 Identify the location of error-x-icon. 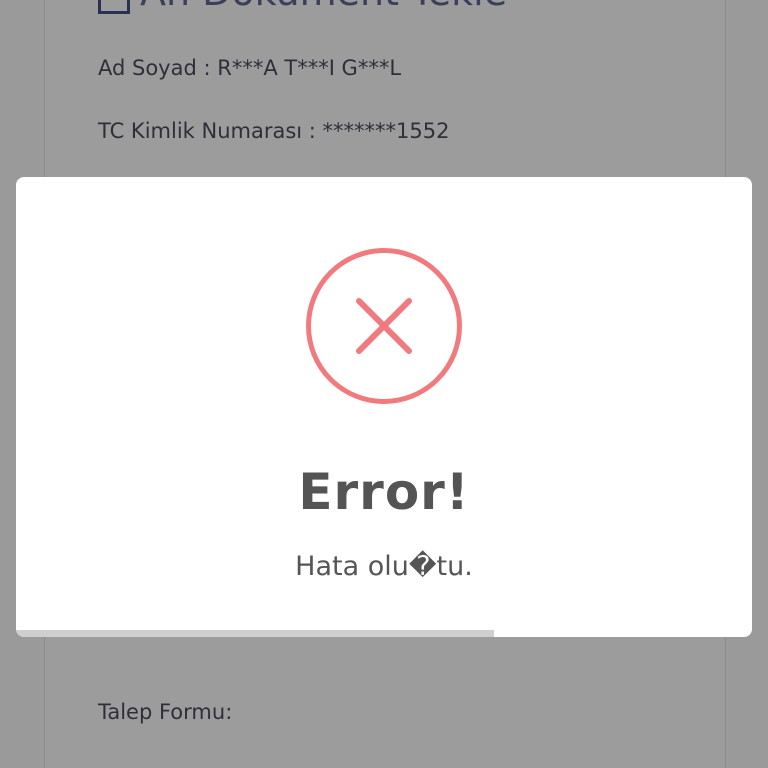
(384, 326).